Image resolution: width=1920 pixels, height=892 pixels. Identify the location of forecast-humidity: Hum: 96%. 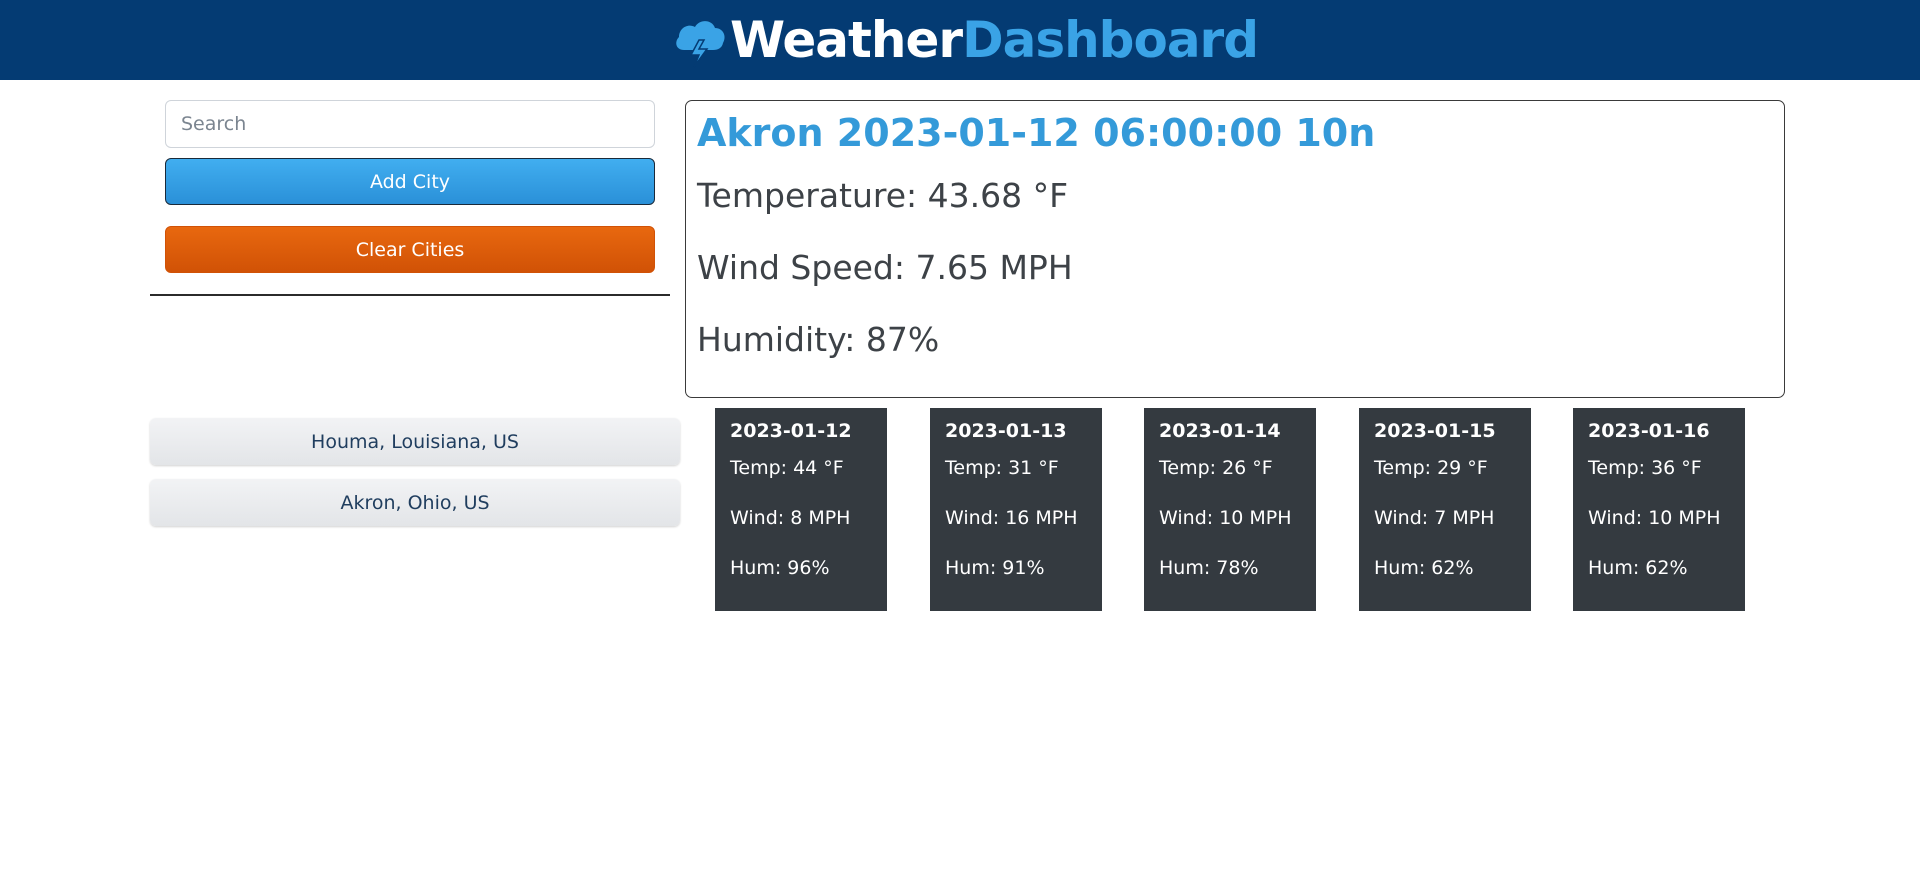
(780, 568).